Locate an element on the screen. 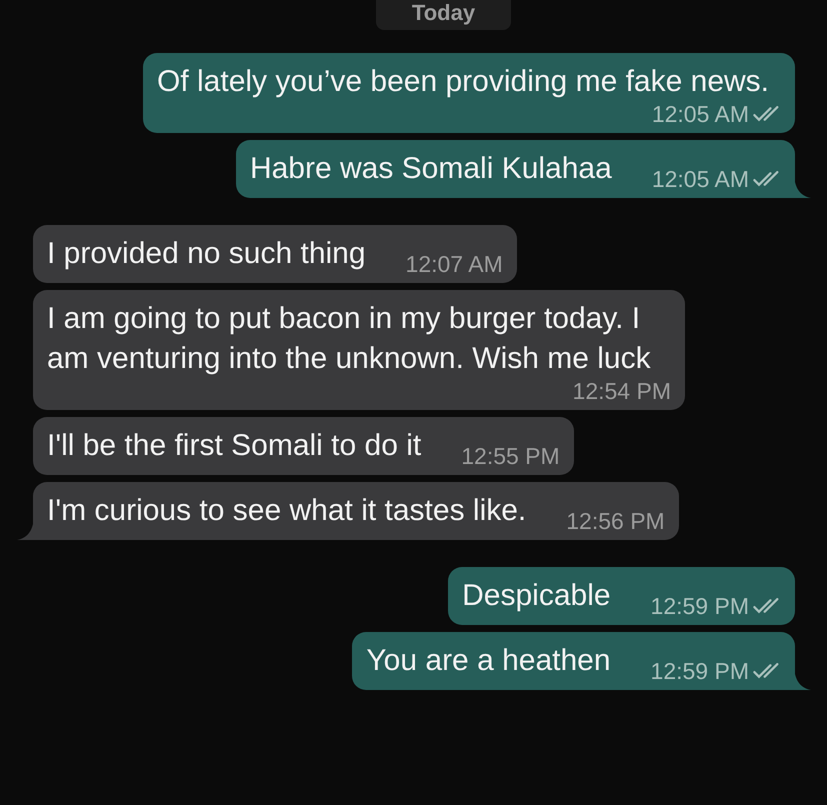  message-text: I'll be the first Somali to do it is located at coordinates (234, 446).